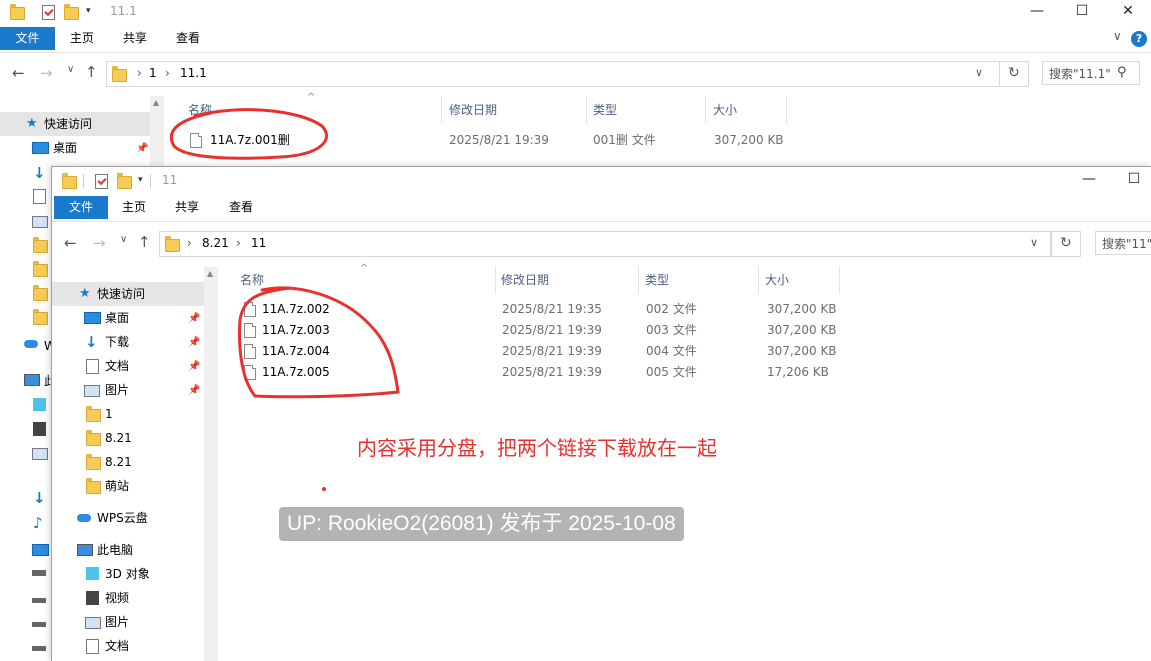 The width and height of the screenshot is (1151, 661). What do you see at coordinates (481, 524) in the screenshot?
I see `watermark: UP: RookieO2(26081) 发布于 2025-10-08` at bounding box center [481, 524].